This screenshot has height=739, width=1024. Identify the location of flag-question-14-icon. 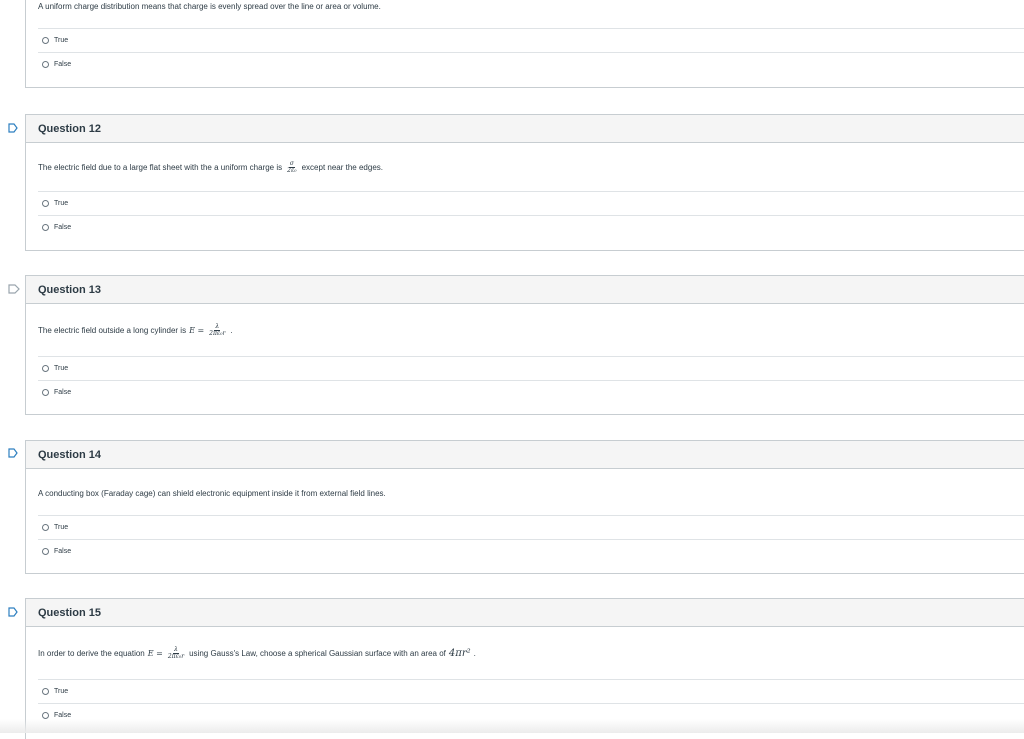
(13, 453).